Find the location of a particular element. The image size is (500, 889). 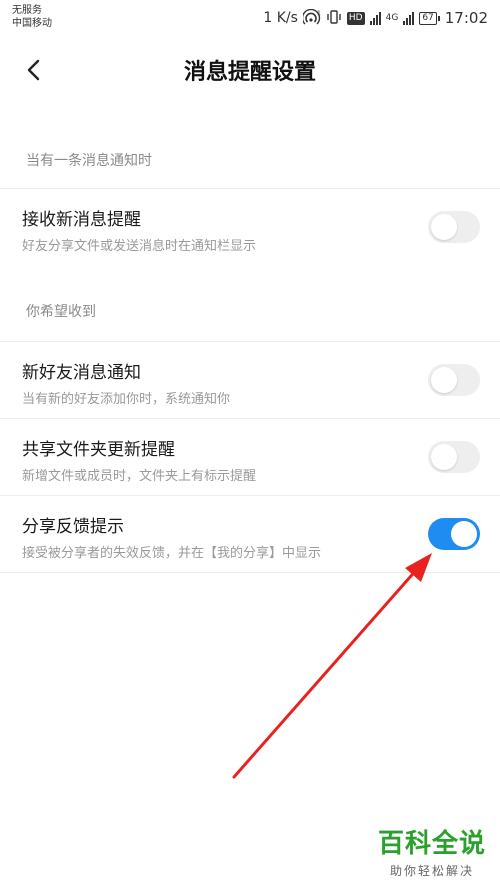

hotspot-icon: 1 is located at coordinates (311, 18).